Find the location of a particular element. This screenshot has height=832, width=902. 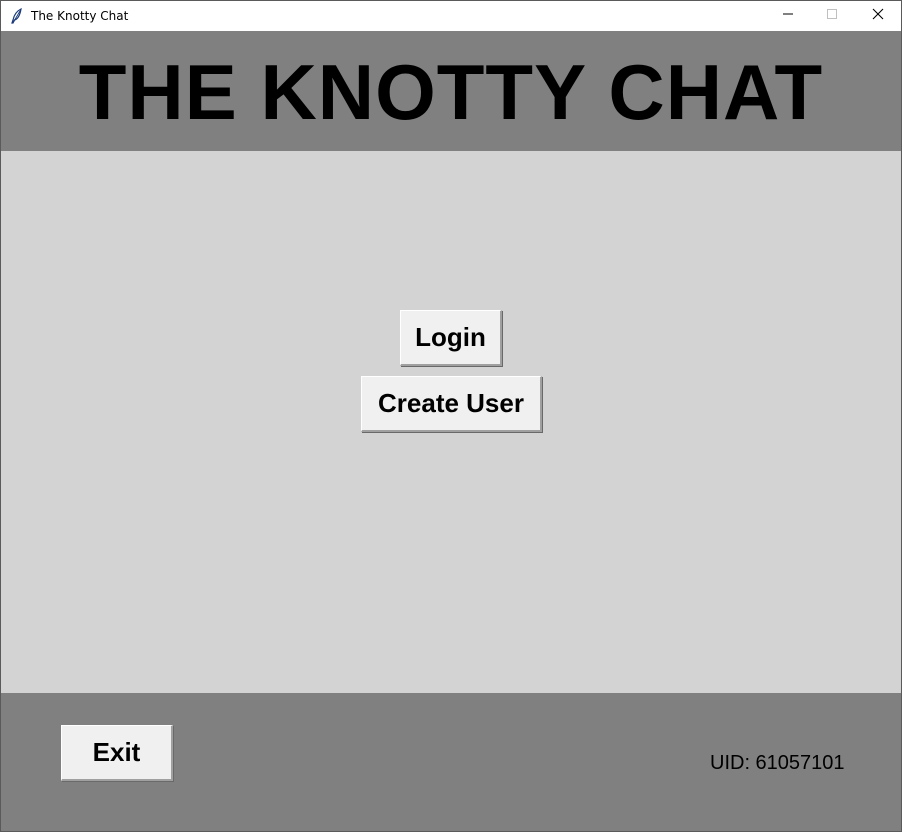

minimize-icon is located at coordinates (788, 16).